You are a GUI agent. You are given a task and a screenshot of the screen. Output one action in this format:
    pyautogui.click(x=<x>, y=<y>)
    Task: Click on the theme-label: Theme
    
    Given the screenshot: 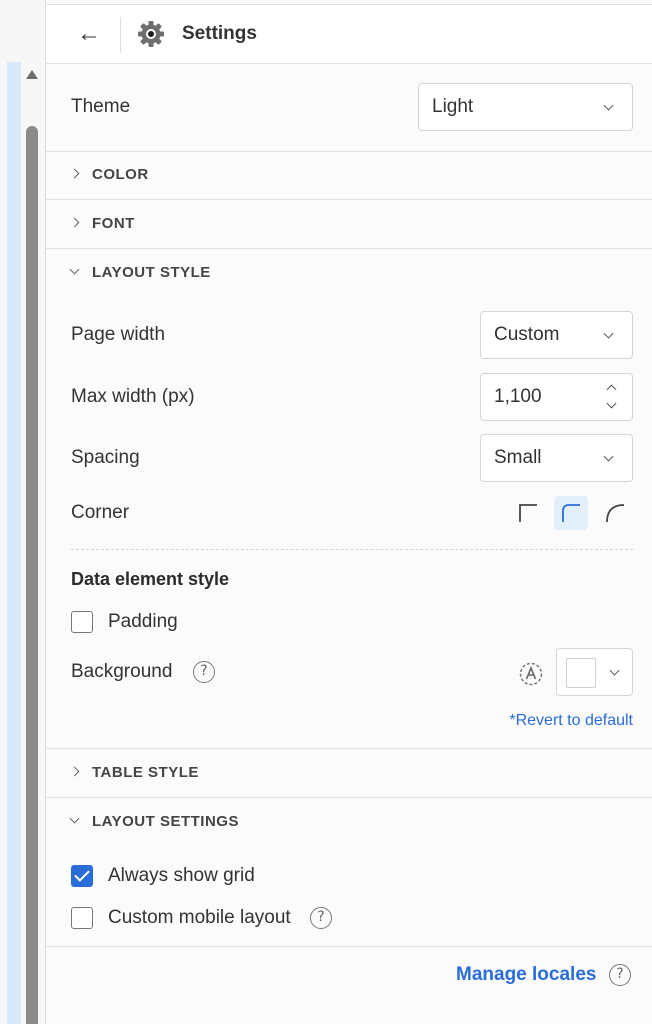 What is the action you would take?
    pyautogui.click(x=101, y=106)
    